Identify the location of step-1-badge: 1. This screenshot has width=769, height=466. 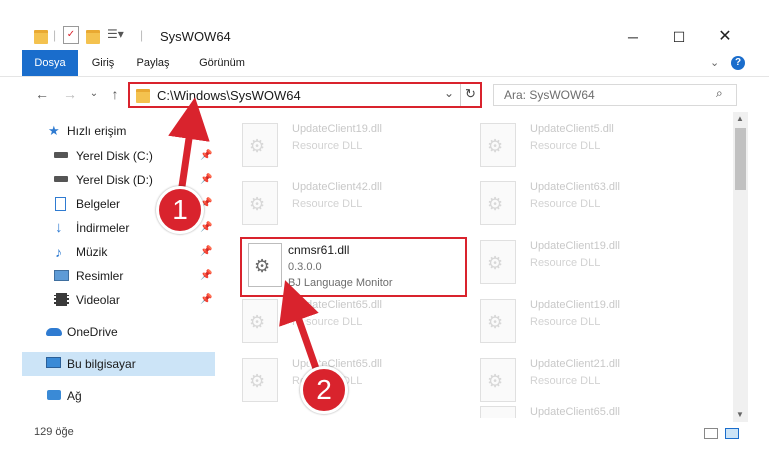
(180, 210).